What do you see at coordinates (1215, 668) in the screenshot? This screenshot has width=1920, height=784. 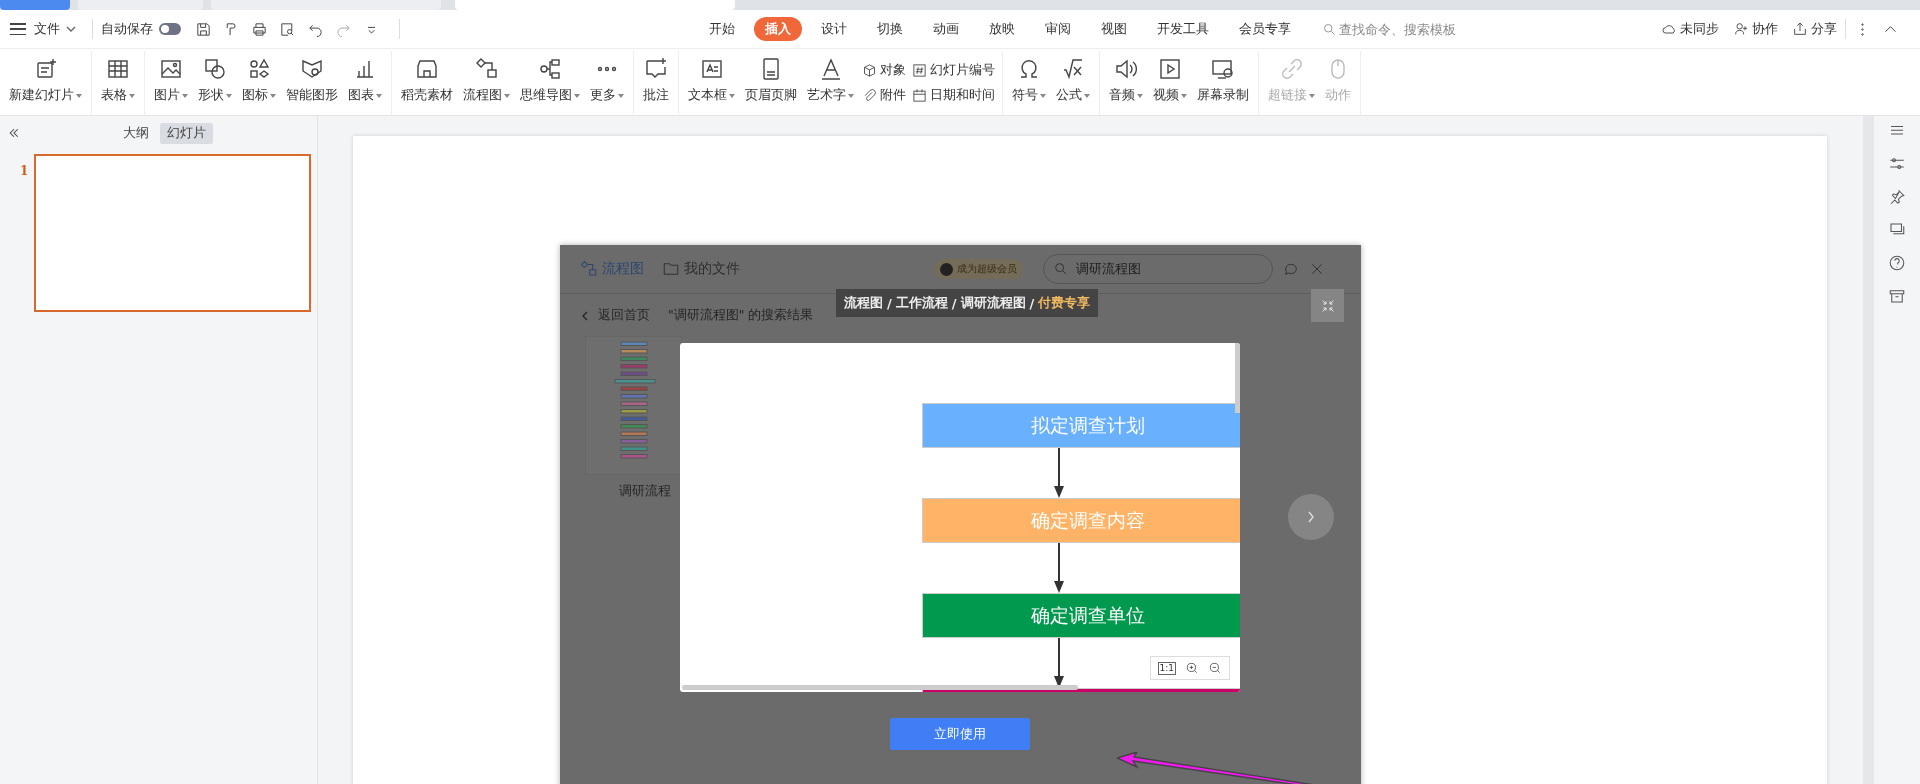 I see `zoom-out-icon` at bounding box center [1215, 668].